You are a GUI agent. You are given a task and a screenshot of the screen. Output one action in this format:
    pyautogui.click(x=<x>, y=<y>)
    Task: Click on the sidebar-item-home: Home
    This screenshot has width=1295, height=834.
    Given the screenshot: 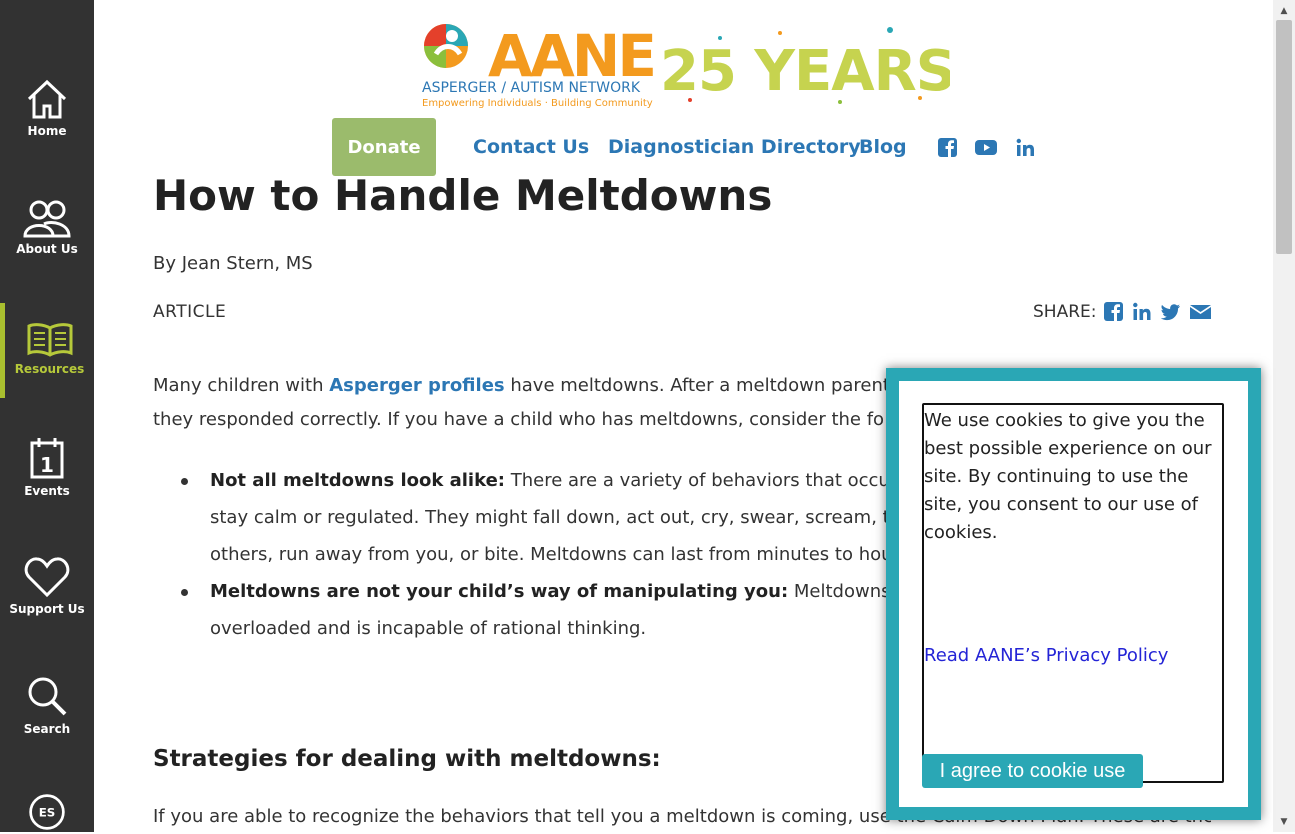 What is the action you would take?
    pyautogui.click(x=47, y=126)
    